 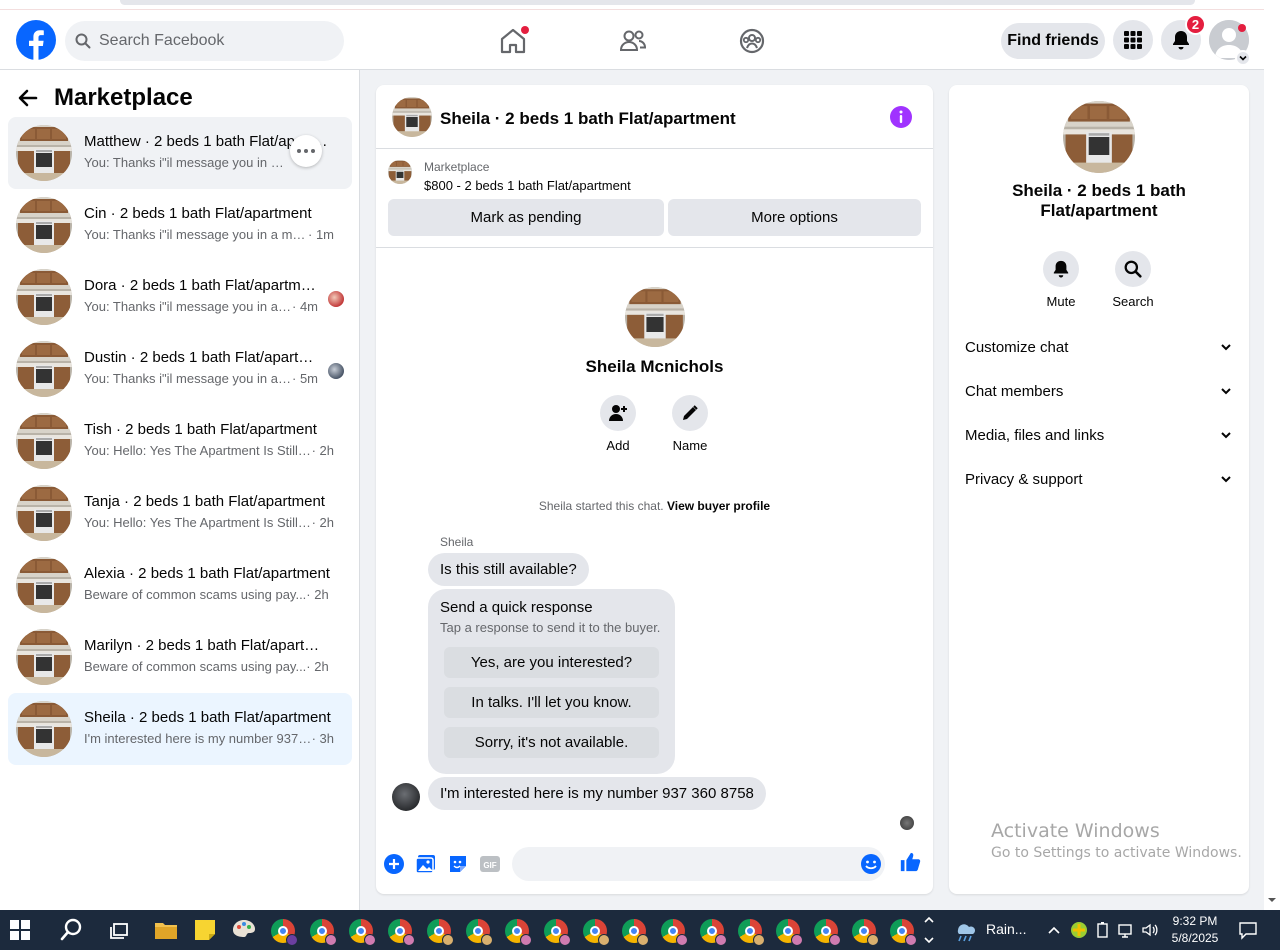 What do you see at coordinates (1272, 900) in the screenshot?
I see `scroll-down-arrow-icon` at bounding box center [1272, 900].